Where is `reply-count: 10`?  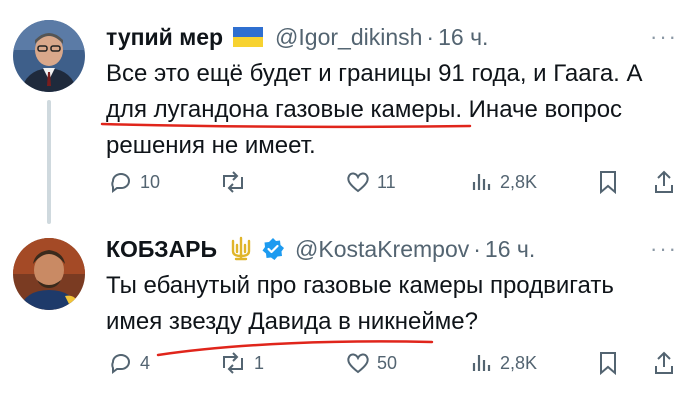 reply-count: 10 is located at coordinates (150, 181).